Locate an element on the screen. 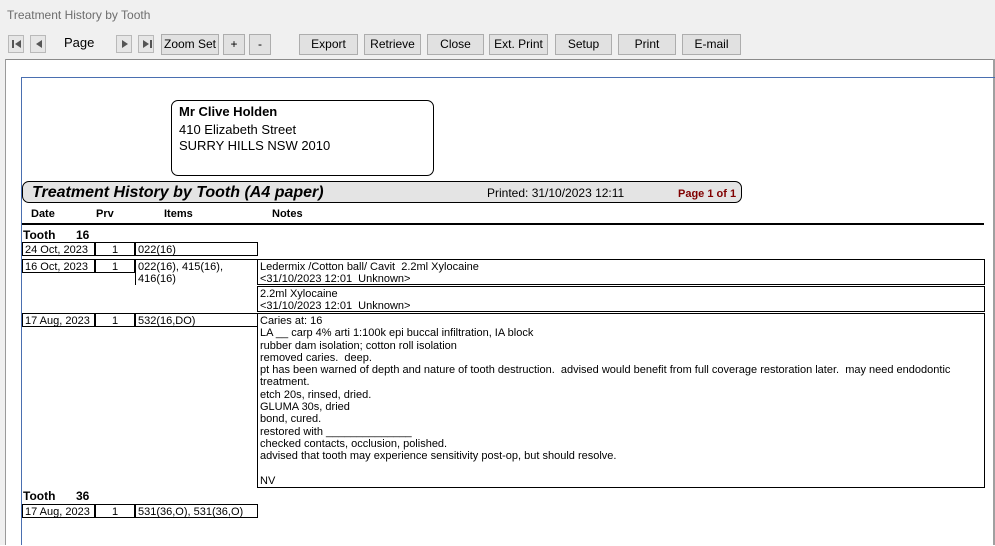 The image size is (995, 546). row-items: 531(36,O), 531(36,O) is located at coordinates (196, 511).